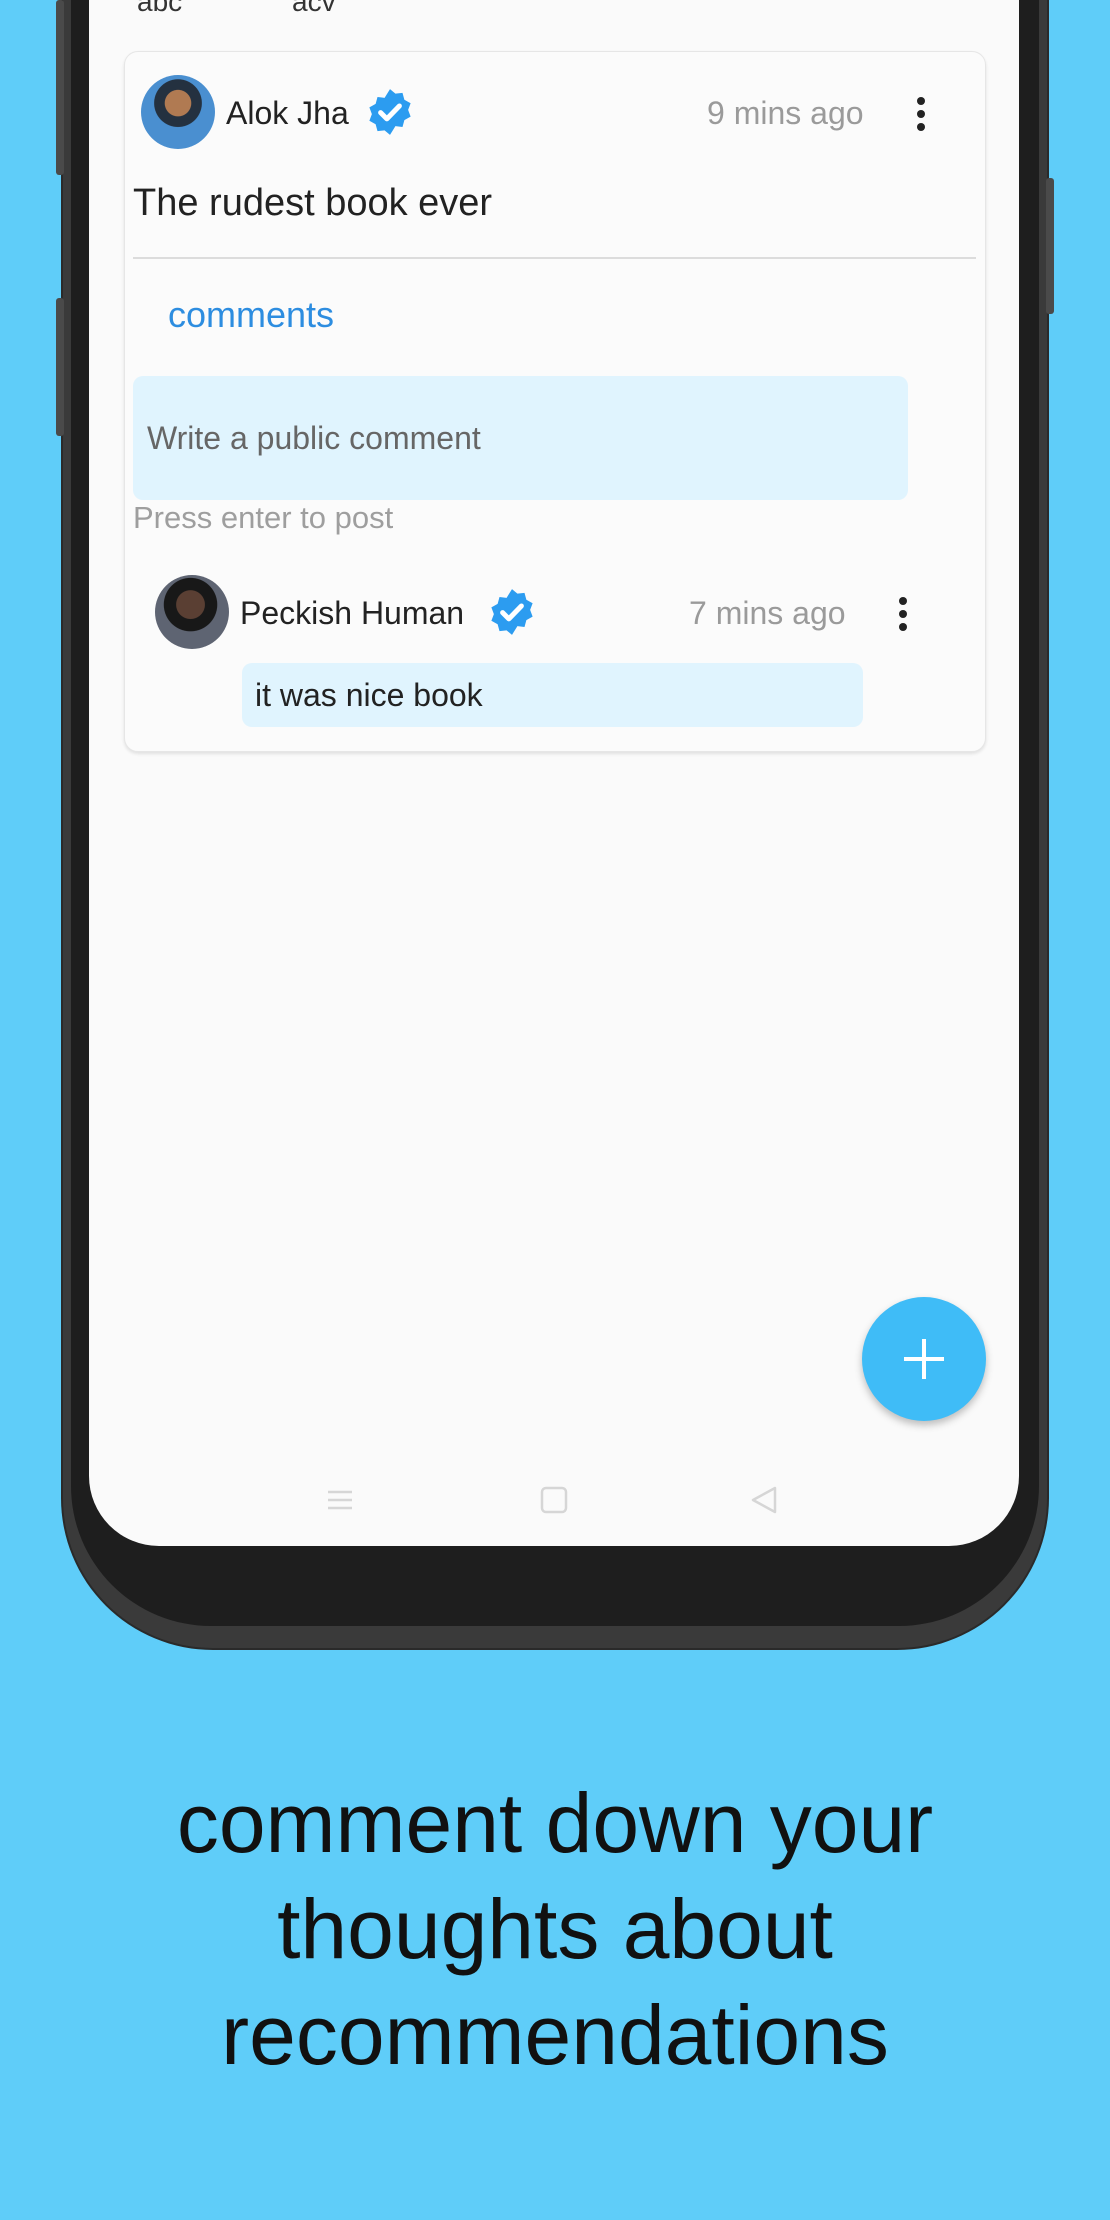  Describe the element at coordinates (552, 695) in the screenshot. I see `comment-body: it was nice book` at that location.